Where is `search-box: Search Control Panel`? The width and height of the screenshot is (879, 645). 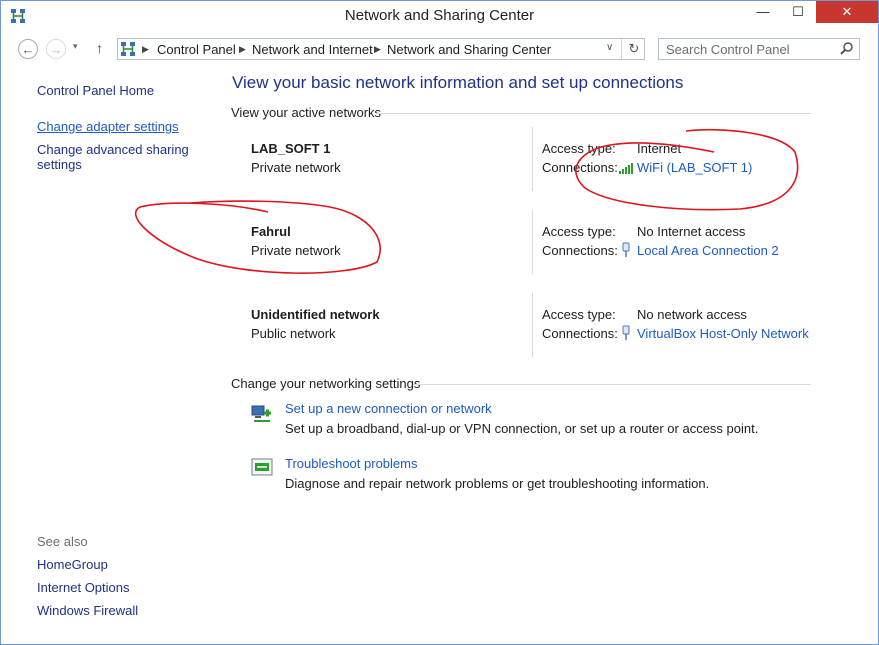 search-box: Search Control Panel is located at coordinates (759, 49).